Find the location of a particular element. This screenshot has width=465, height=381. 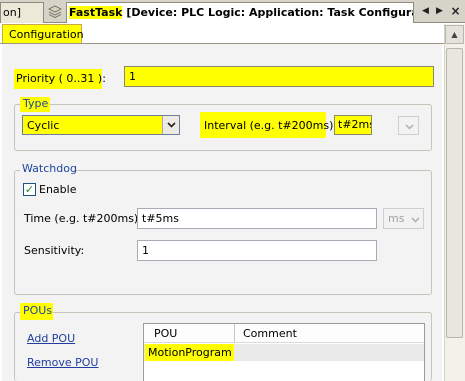

watchdog-group-title: Watchdog is located at coordinates (48, 169).